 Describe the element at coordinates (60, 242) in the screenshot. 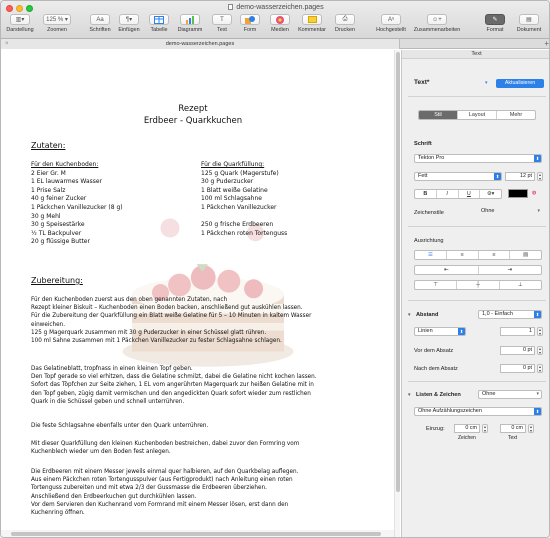

I see `ingredient-line: 20 g flüssige Butter` at that location.